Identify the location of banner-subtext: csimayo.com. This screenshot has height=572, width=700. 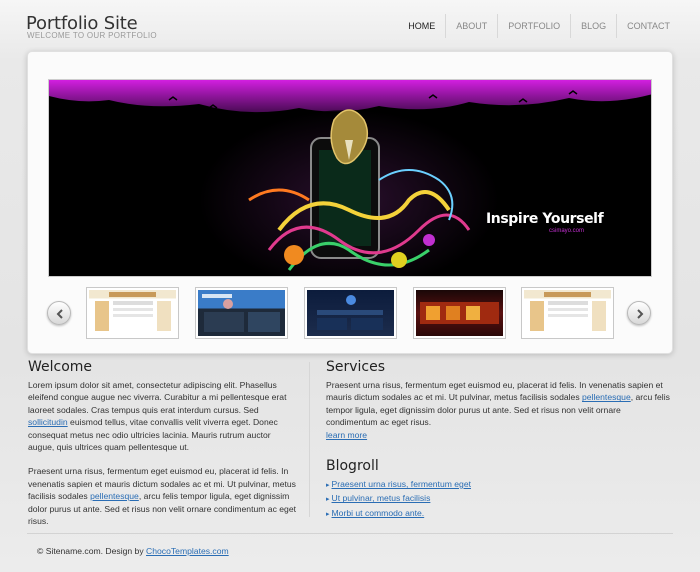
(567, 231).